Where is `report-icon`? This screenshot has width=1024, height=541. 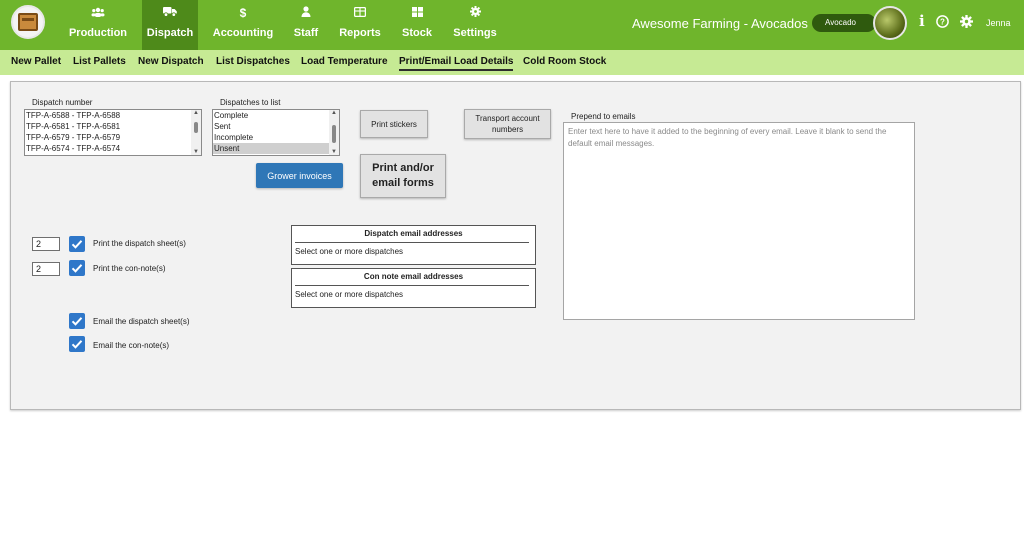
report-icon is located at coordinates (360, 11).